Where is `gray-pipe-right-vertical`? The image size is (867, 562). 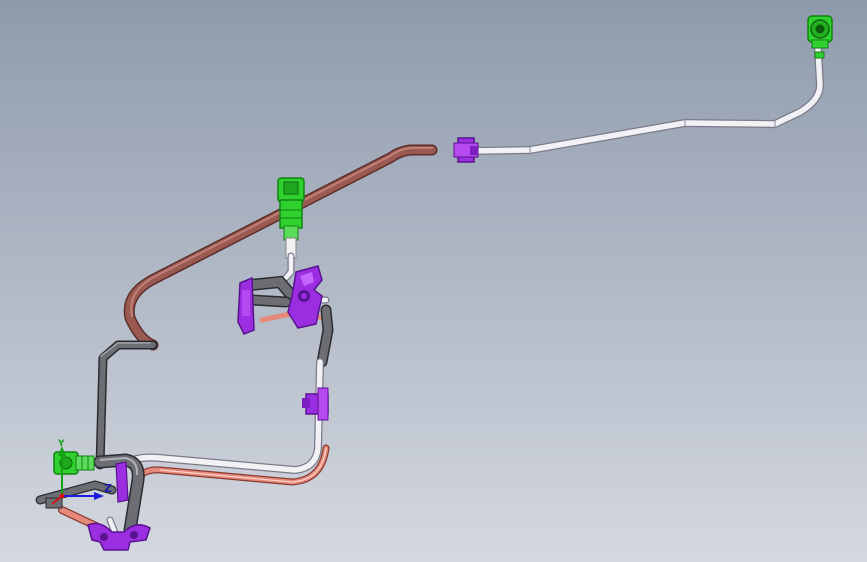 gray-pipe-right-vertical is located at coordinates (325, 336).